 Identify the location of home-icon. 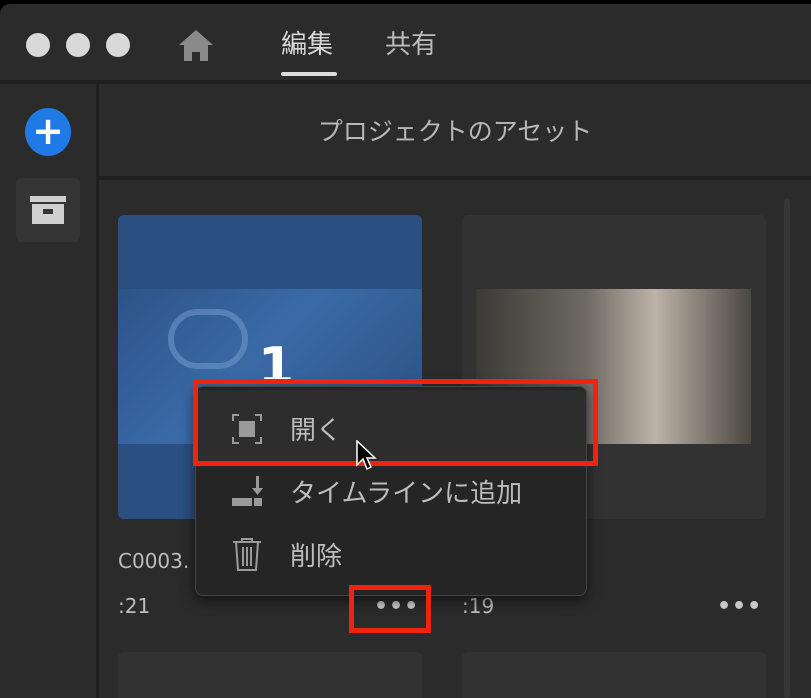
(196, 47).